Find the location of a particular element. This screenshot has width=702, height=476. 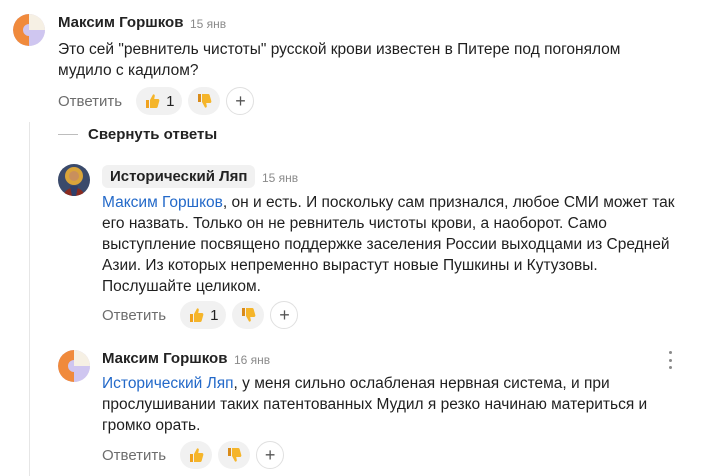

collapse-replies-button: Свернуть ответы is located at coordinates (137, 134).